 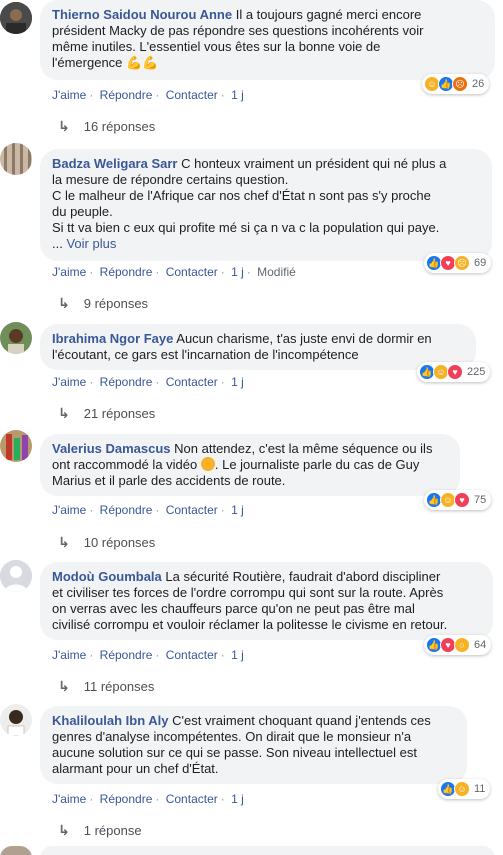 I want to click on reaction-summary: 👍 ☺ 11, so click(x=464, y=789).